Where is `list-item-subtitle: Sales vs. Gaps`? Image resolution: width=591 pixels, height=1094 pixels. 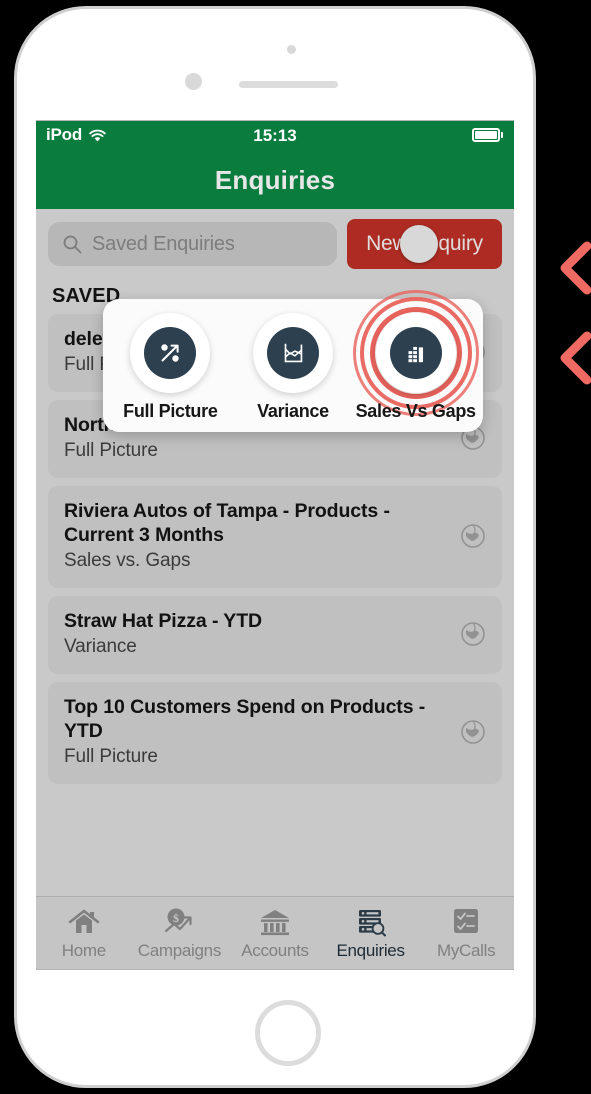
list-item-subtitle: Sales vs. Gaps is located at coordinates (127, 561).